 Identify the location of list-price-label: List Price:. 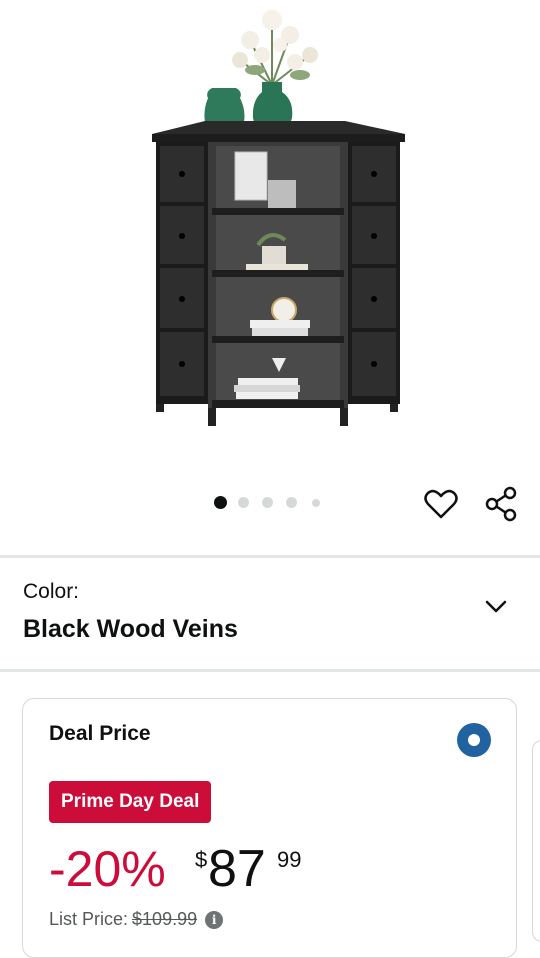
(89, 919).